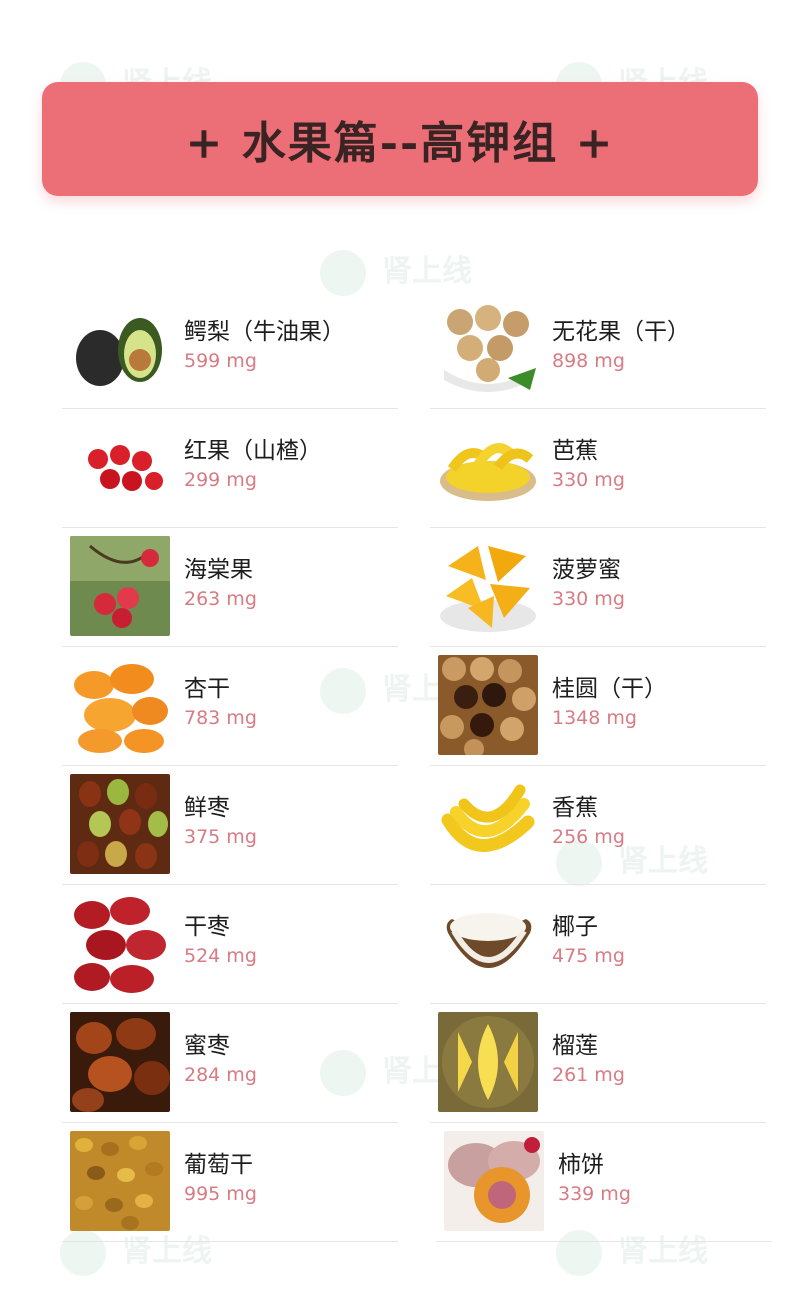  What do you see at coordinates (218, 1165) in the screenshot?
I see `fruit-name: 葡萄干` at bounding box center [218, 1165].